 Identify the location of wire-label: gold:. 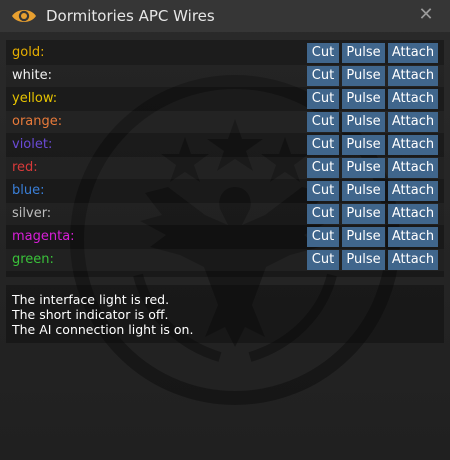
(28, 52).